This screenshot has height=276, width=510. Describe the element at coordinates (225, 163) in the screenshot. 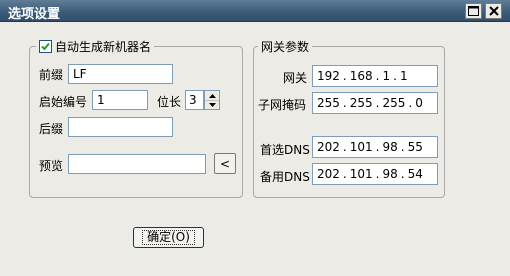

I see `preview-button: <` at that location.